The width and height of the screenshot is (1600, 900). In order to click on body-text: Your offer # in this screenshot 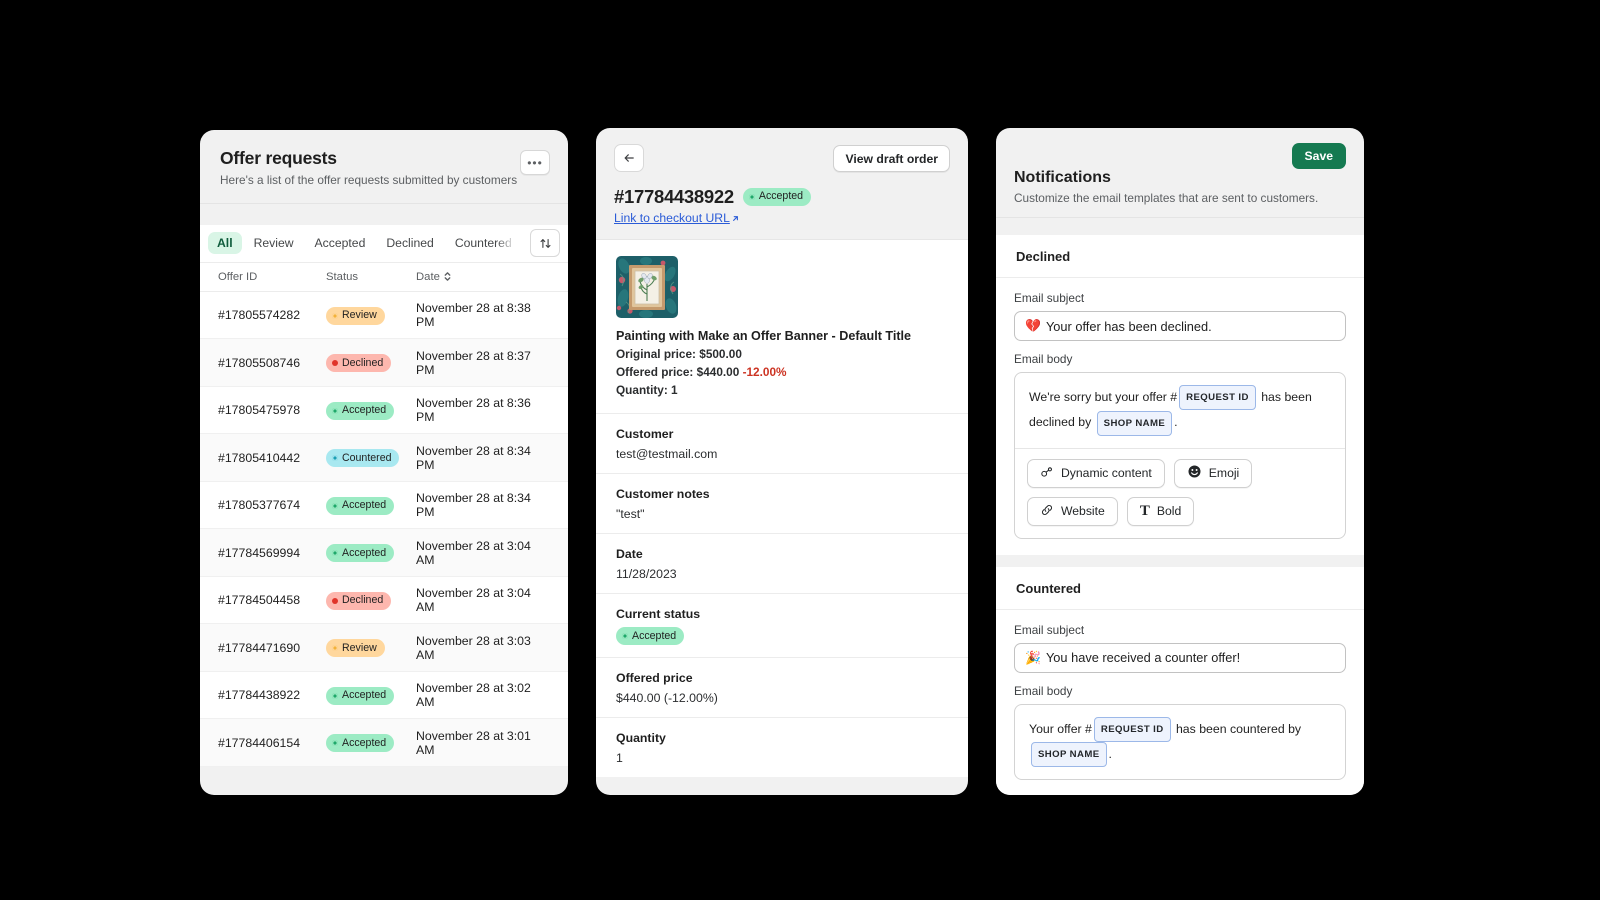, I will do `click(1060, 728)`.